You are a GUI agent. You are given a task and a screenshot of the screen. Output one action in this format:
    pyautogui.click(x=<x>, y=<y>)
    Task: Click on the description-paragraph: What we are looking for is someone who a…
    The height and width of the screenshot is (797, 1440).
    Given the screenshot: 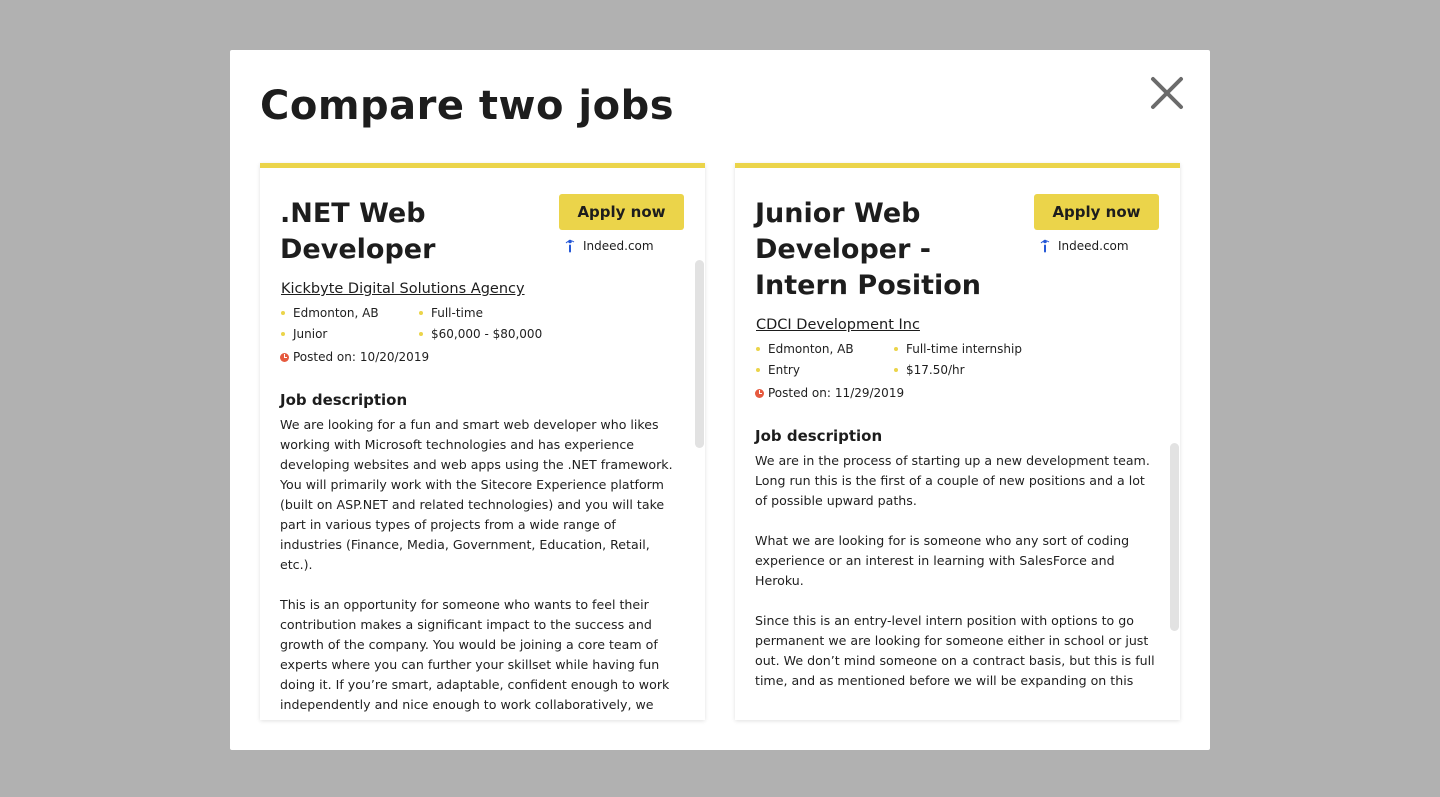 What is the action you would take?
    pyautogui.click(x=942, y=560)
    